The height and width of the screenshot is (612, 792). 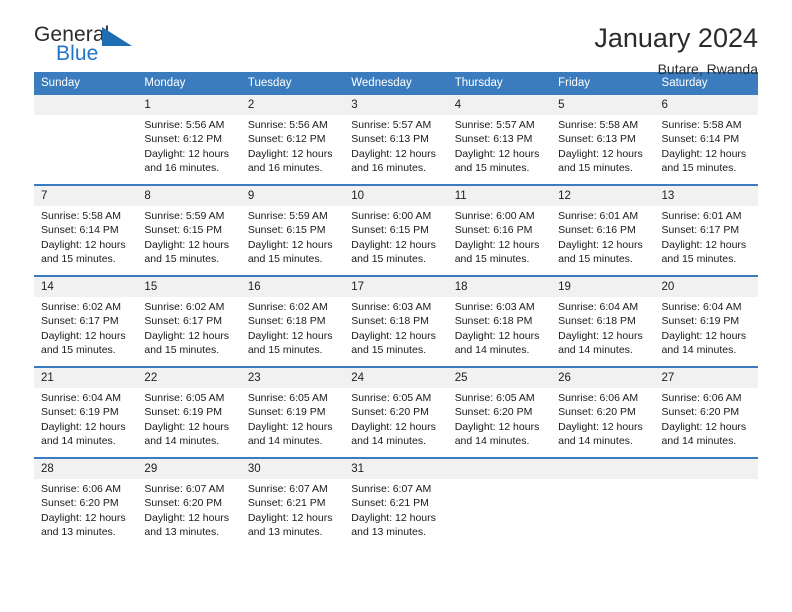 I want to click on page-header: General Blue January 2024 Butare, Rwanda, so click(x=396, y=38).